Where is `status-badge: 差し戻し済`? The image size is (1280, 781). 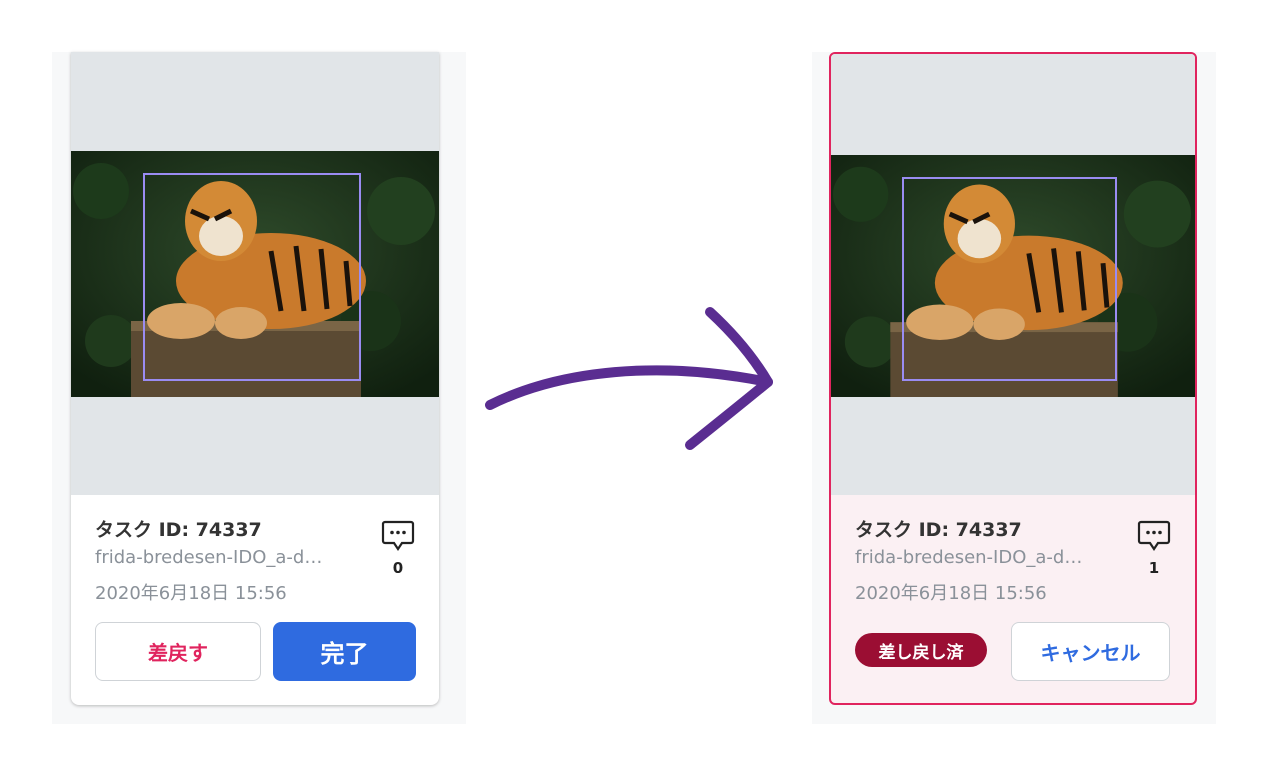 status-badge: 差し戻し済 is located at coordinates (921, 650).